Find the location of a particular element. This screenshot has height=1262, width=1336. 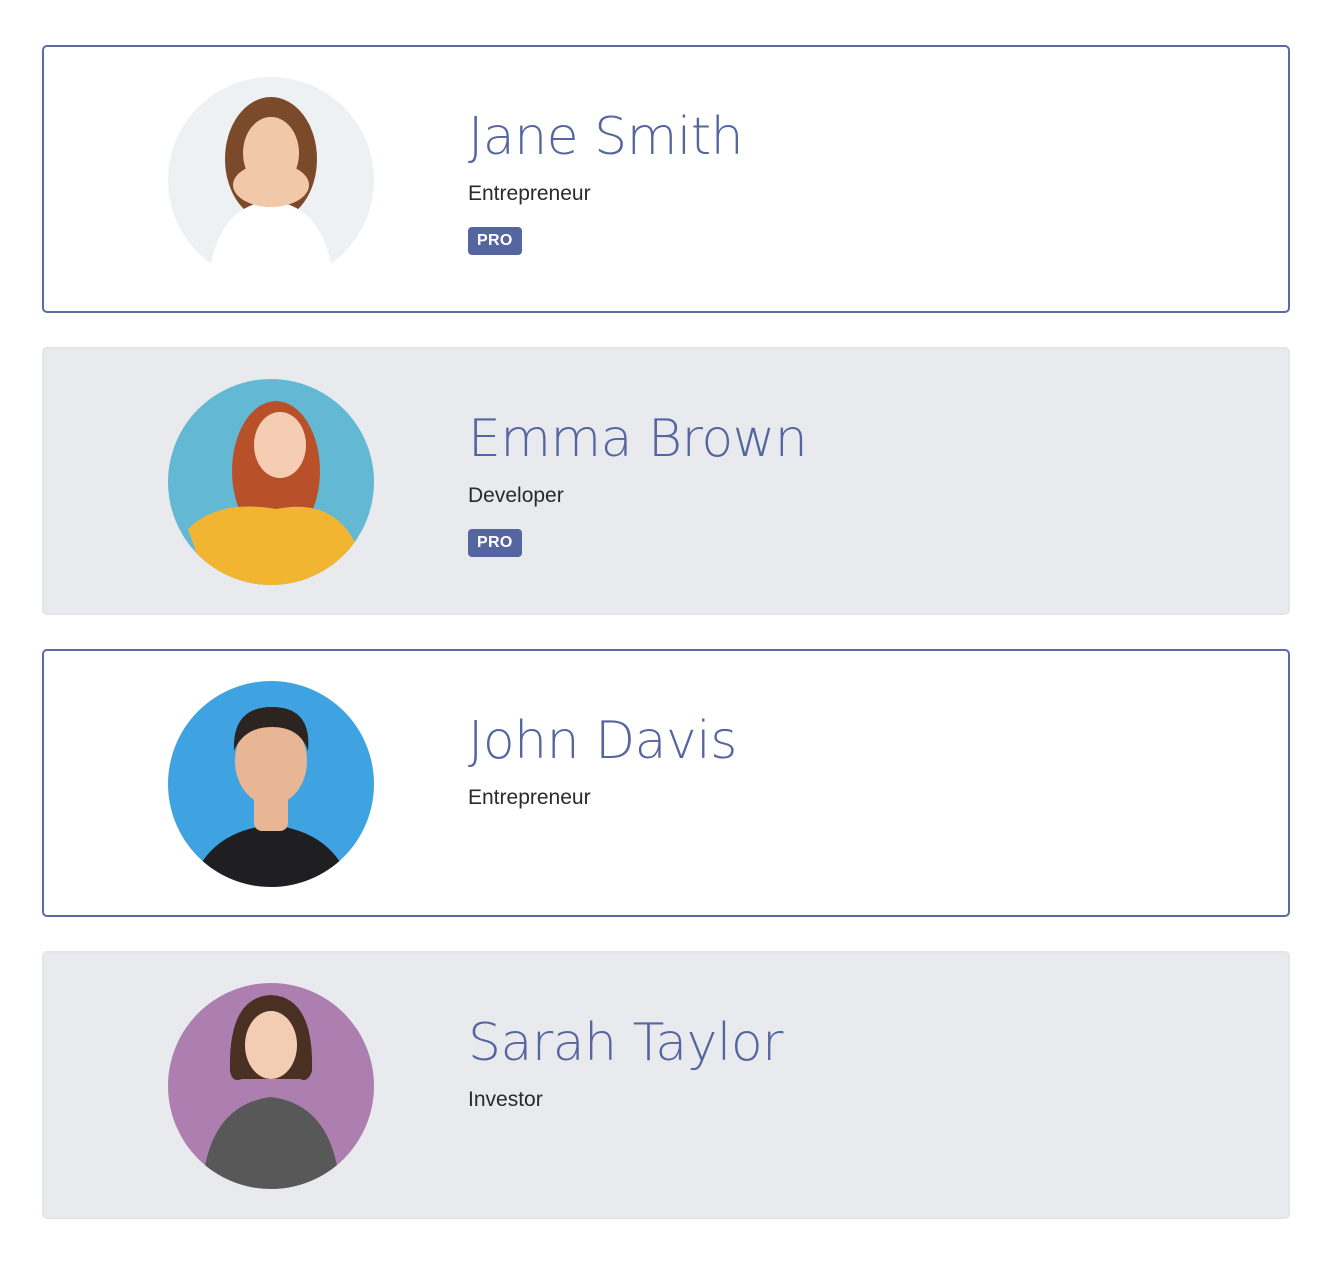

profile-name: Jane Smith is located at coordinates (606, 137).